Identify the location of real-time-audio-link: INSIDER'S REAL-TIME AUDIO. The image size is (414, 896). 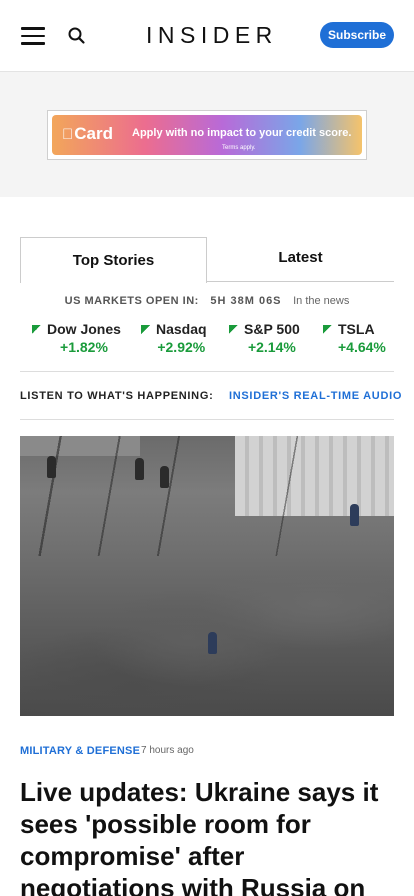
(315, 396).